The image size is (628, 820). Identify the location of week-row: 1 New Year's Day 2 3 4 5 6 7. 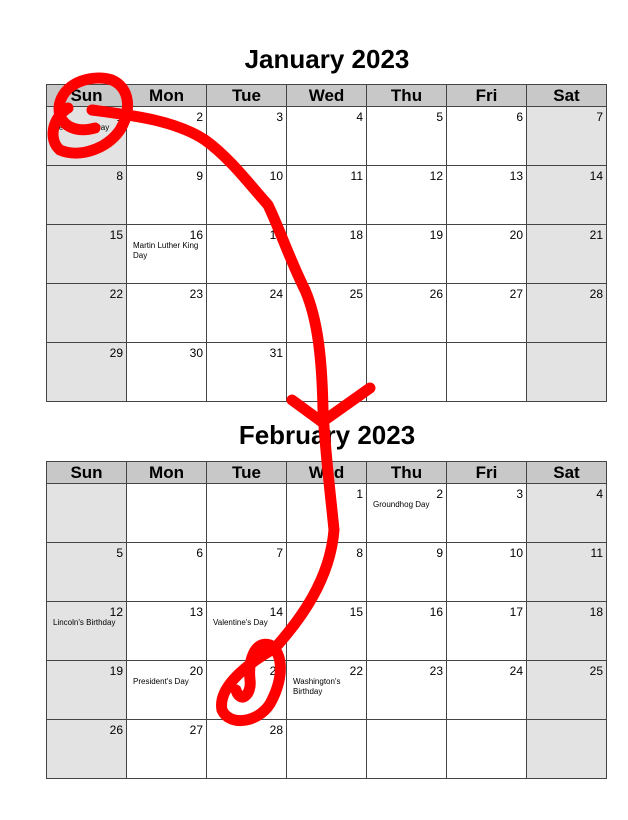
(326, 136).